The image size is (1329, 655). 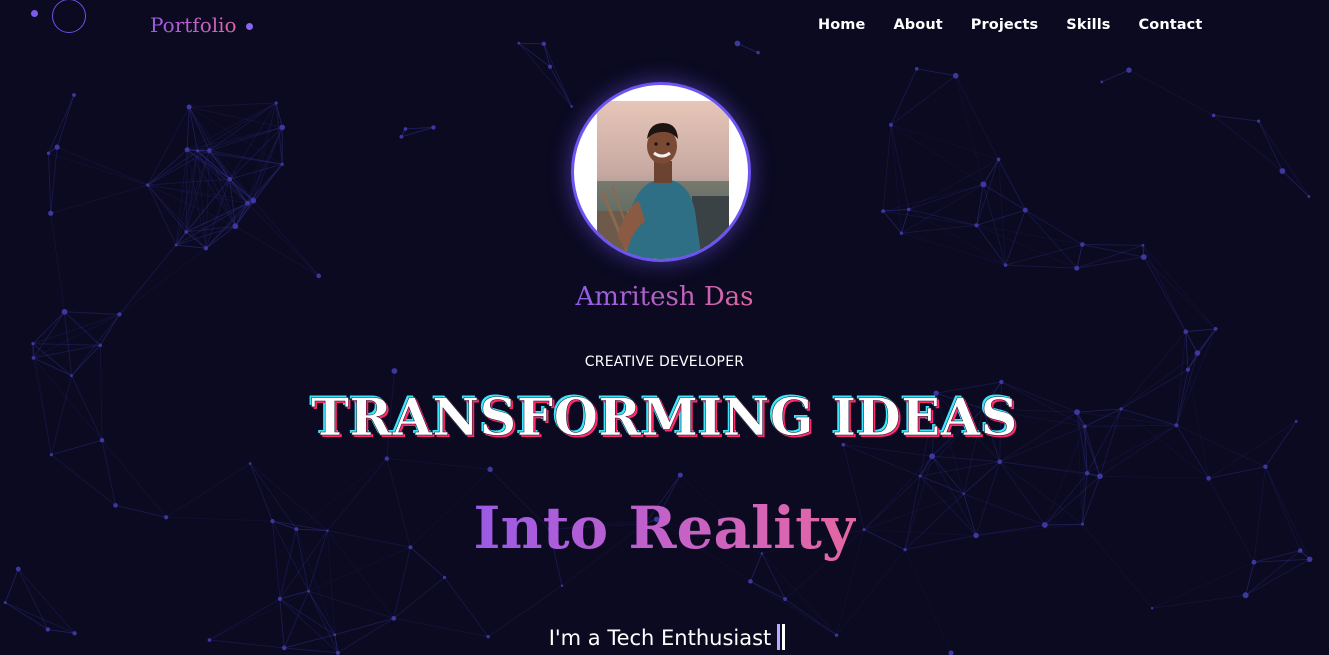 What do you see at coordinates (664, 637) in the screenshot?
I see `typed-text: I'm a Tech Enthusiast` at bounding box center [664, 637].